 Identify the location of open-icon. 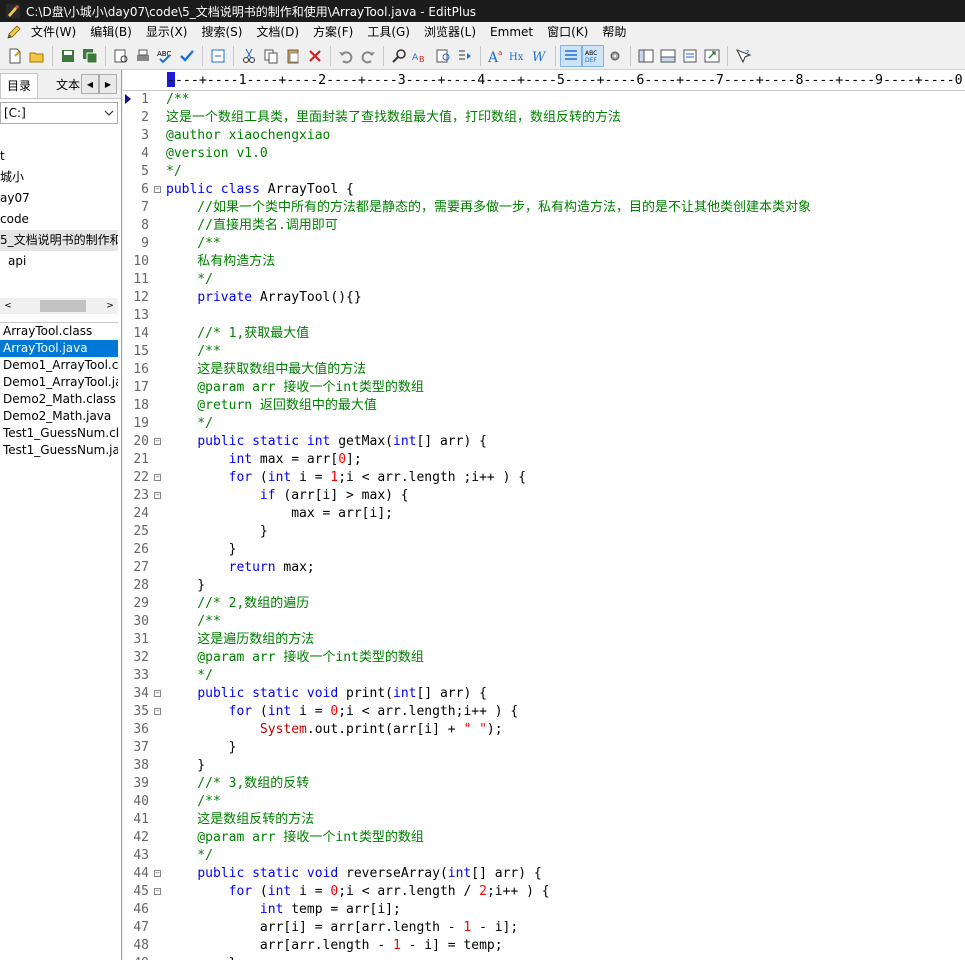
(37, 56).